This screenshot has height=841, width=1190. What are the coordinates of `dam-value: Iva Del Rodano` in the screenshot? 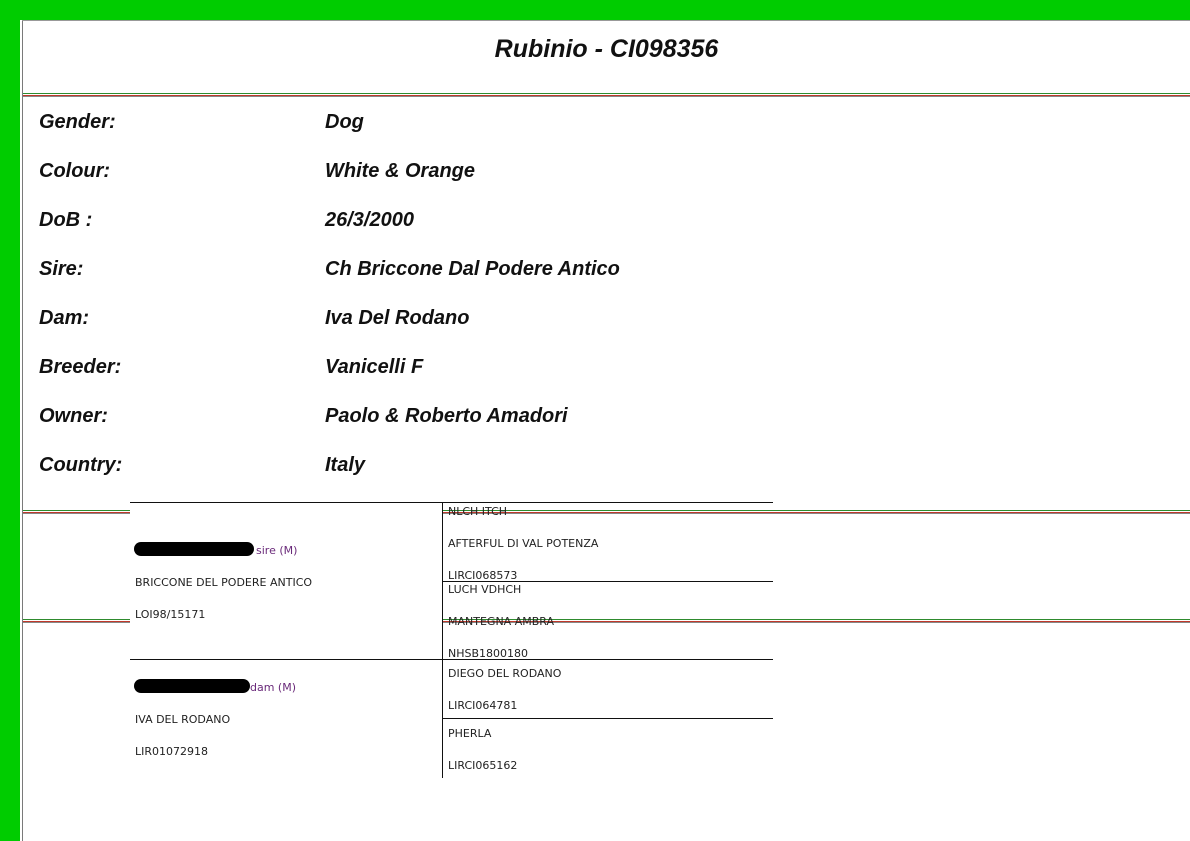 It's located at (397, 318).